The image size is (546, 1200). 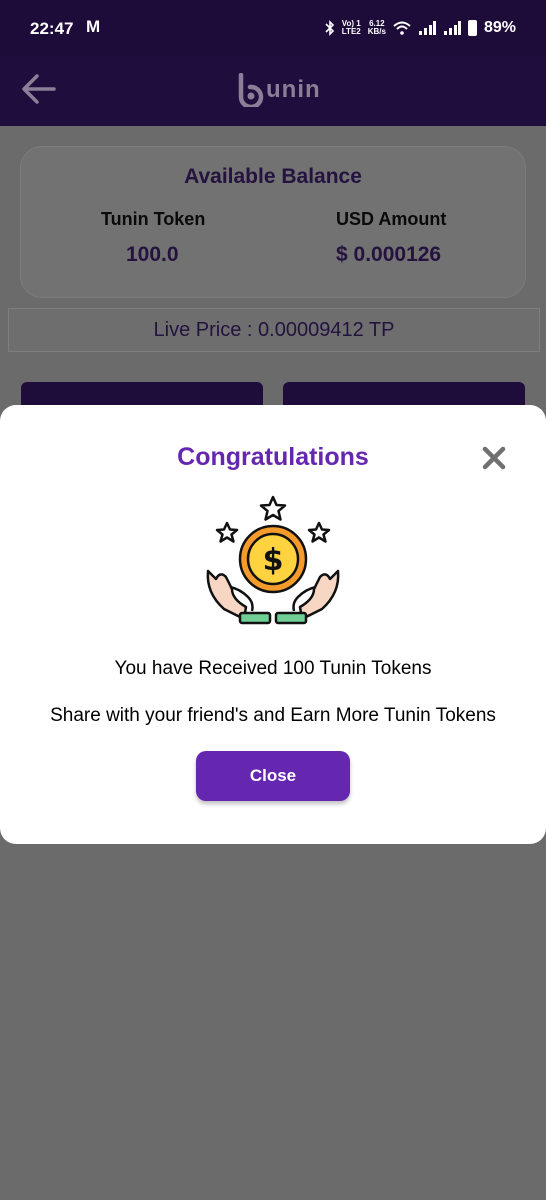 I want to click on balance-title: Available Balance, so click(x=273, y=176).